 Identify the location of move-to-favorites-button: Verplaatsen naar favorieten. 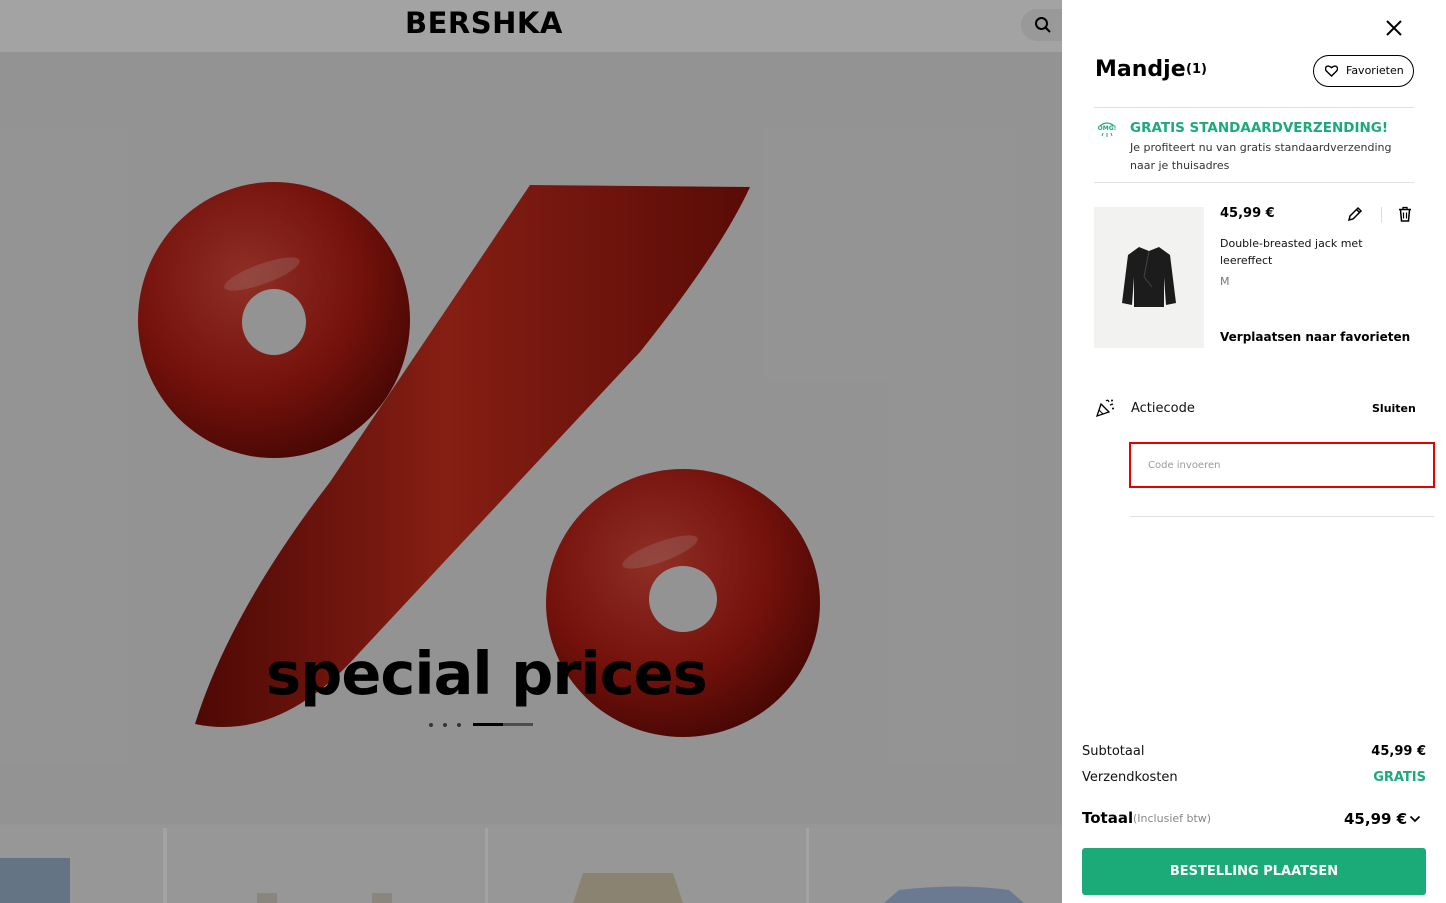
(1315, 337).